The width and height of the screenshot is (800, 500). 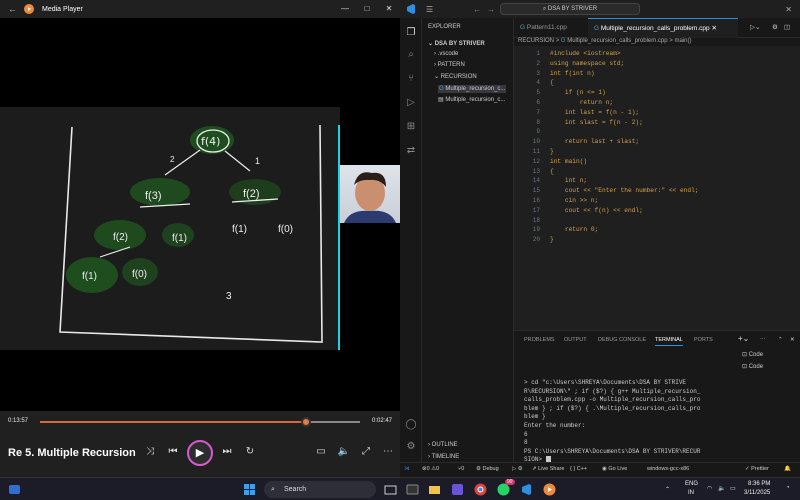 What do you see at coordinates (539, 340) in the screenshot?
I see `tab-problems: PROBLEMS` at bounding box center [539, 340].